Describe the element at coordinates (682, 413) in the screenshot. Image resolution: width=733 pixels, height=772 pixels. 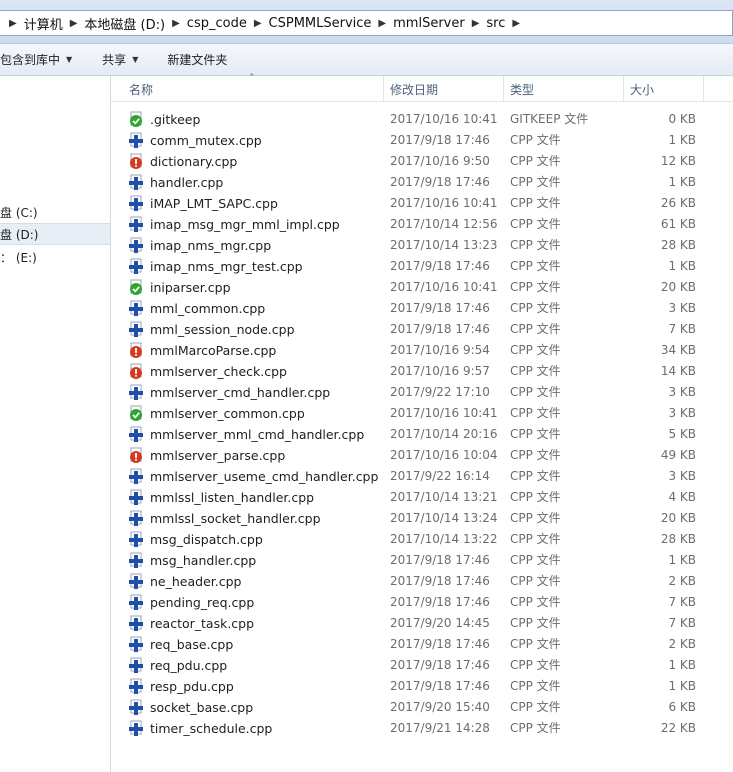
I see `file-size: 3 KB` at that location.